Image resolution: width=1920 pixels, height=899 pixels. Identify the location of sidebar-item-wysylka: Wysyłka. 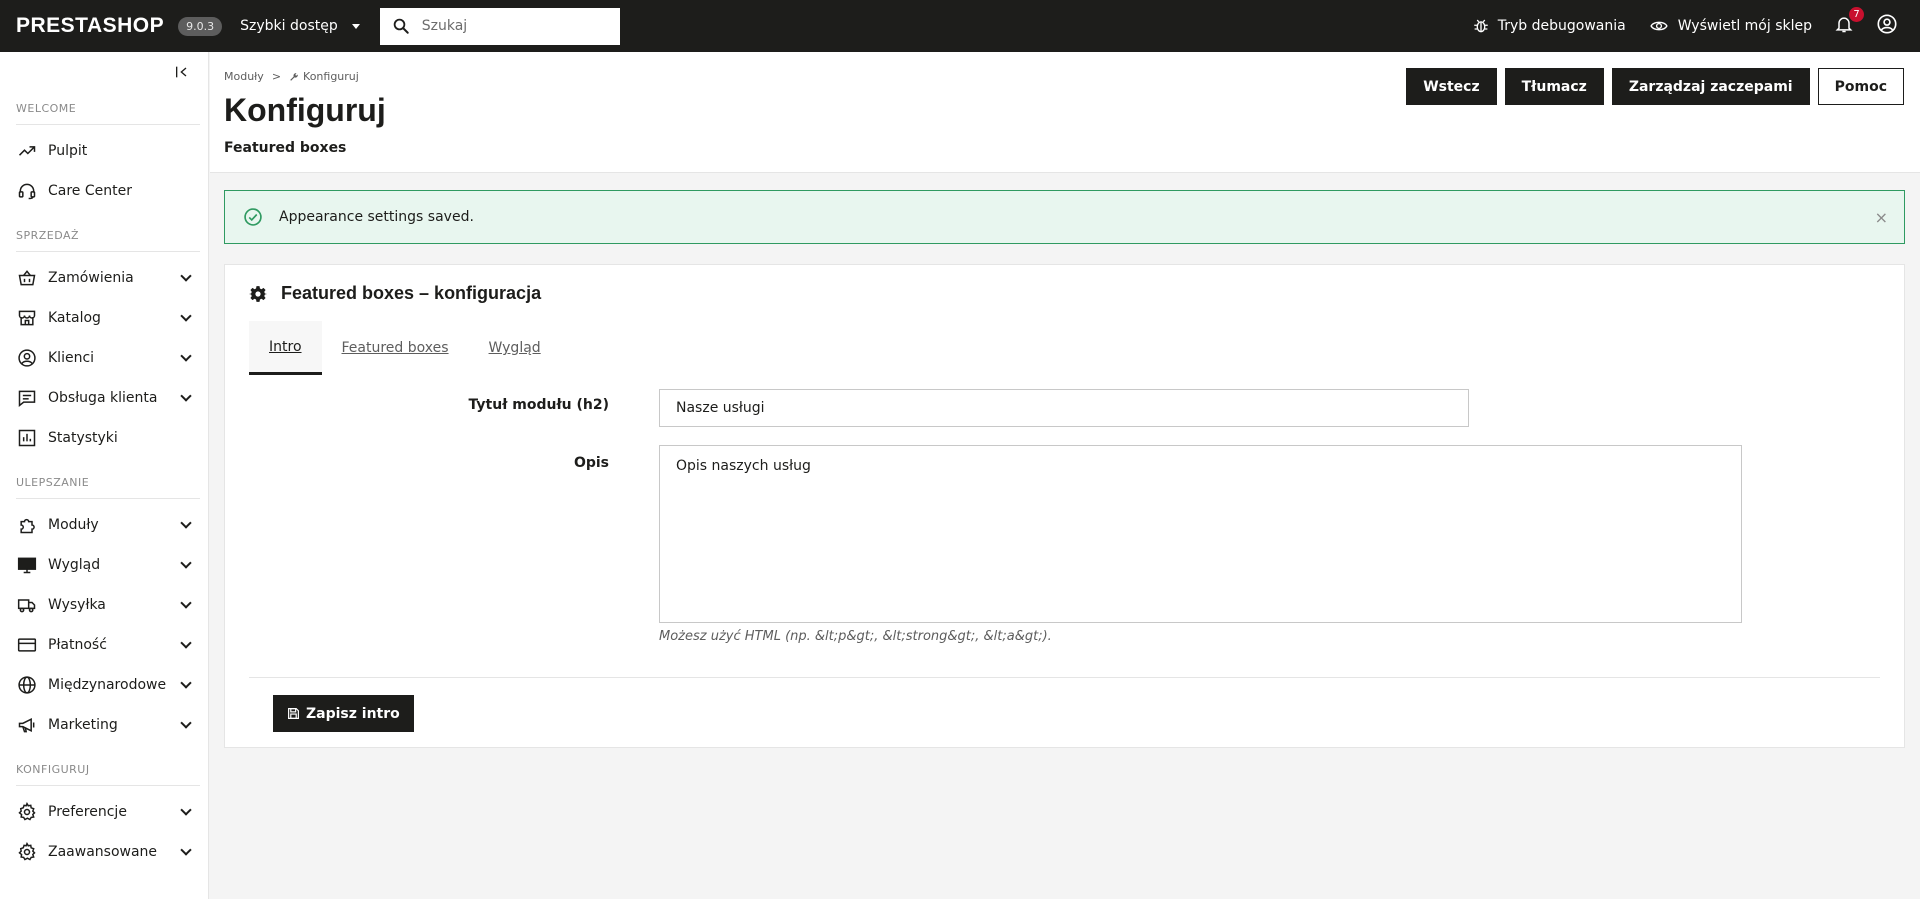
(104, 605).